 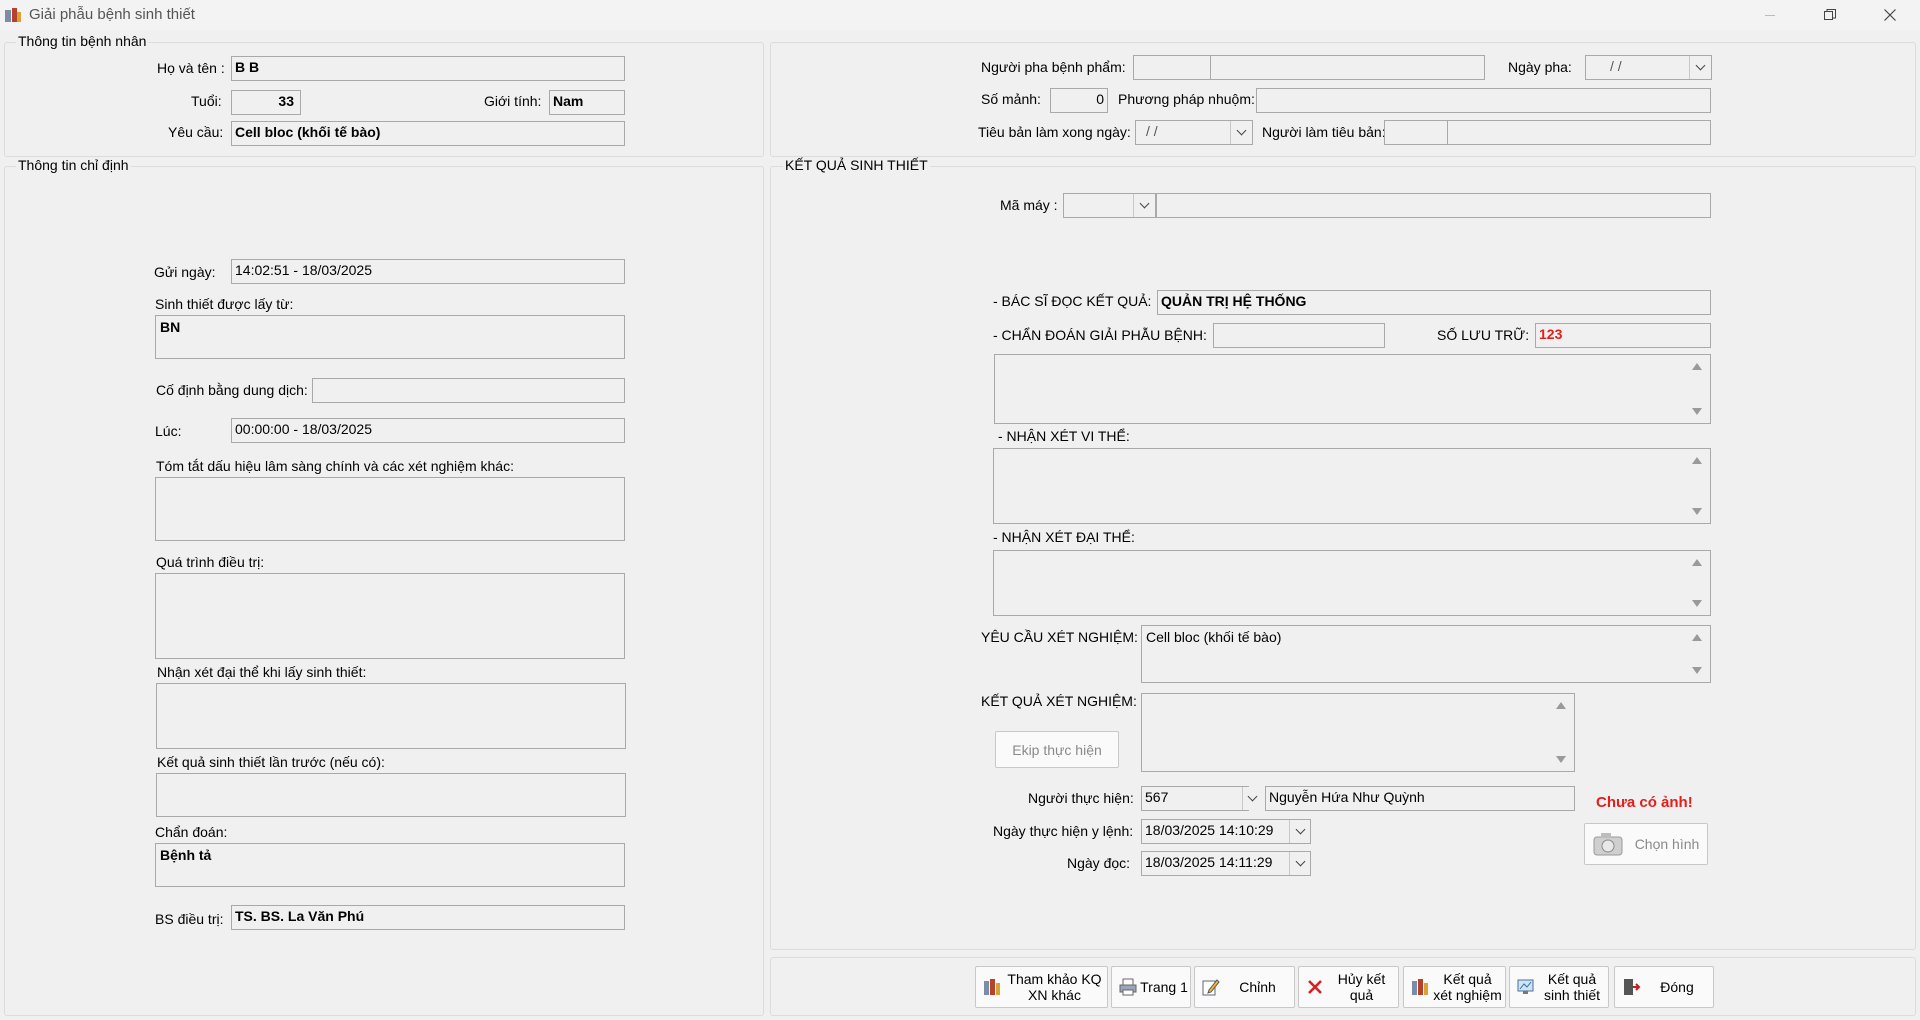 I want to click on choose-image-button: Chọn hình, so click(x=1646, y=844).